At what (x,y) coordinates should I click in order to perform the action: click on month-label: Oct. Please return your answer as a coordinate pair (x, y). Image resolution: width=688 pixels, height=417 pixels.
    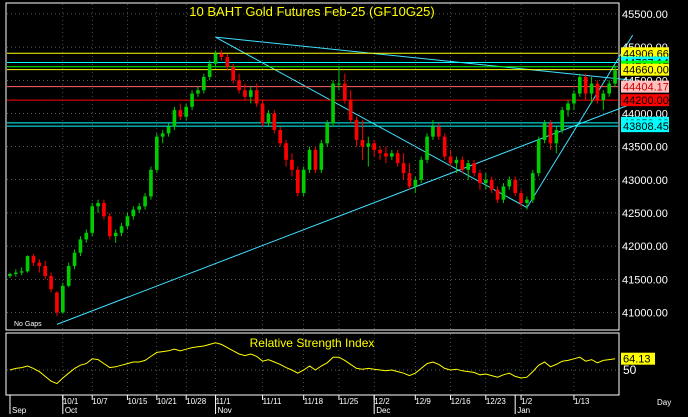
    Looking at the image, I should click on (71, 410).